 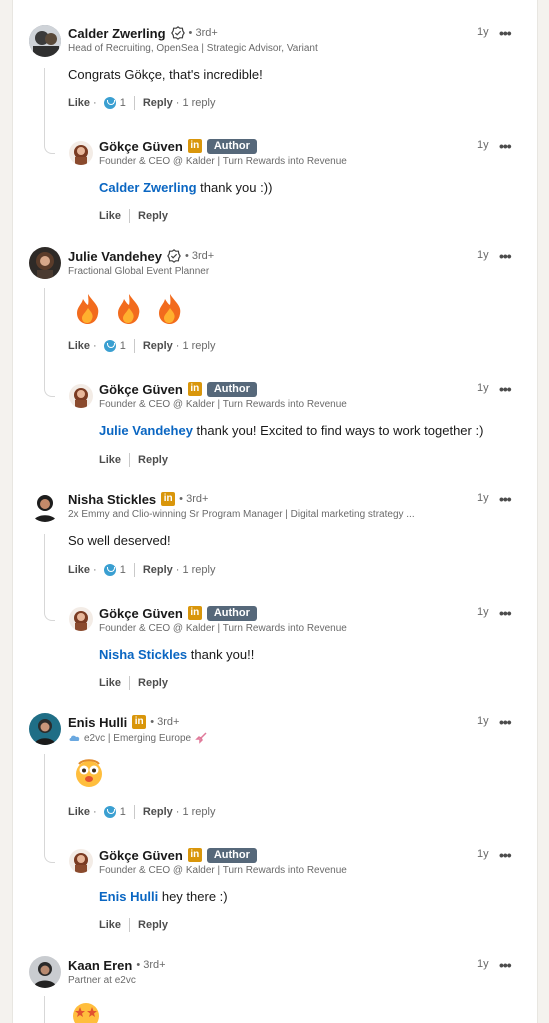 What do you see at coordinates (138, 738) in the screenshot?
I see `commenter-headline: e2vc | Emerging Europe` at bounding box center [138, 738].